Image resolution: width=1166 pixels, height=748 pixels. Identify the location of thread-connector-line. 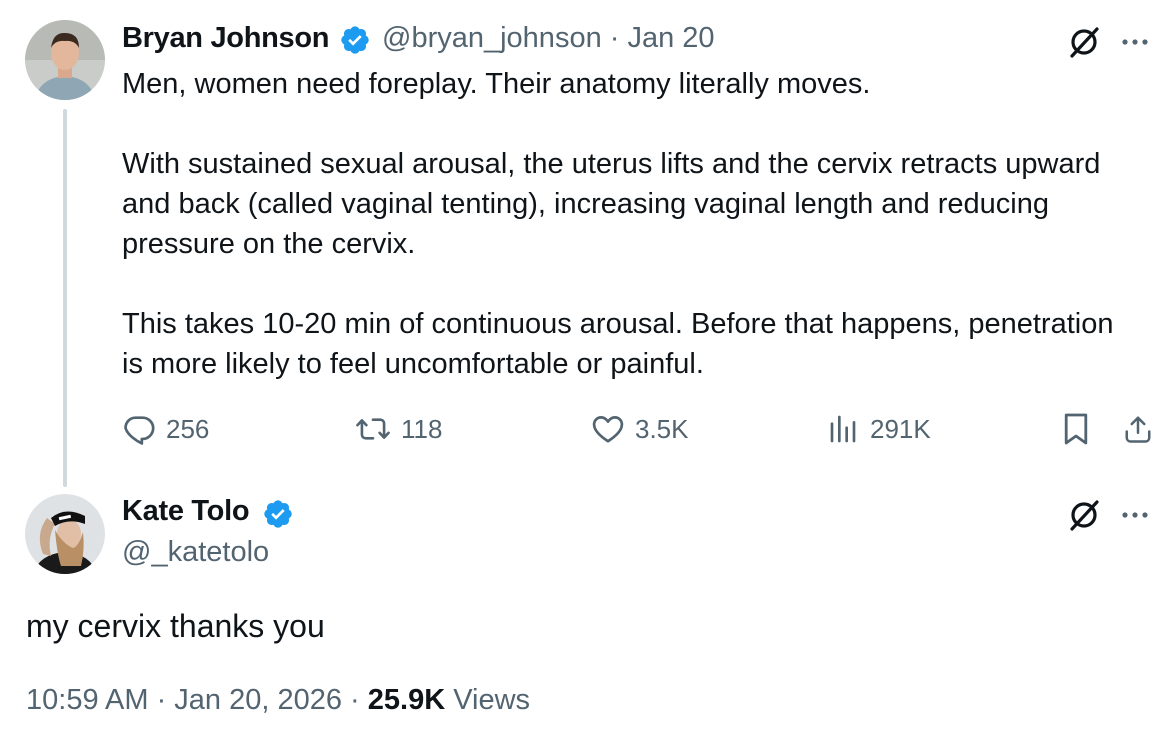
(65, 298).